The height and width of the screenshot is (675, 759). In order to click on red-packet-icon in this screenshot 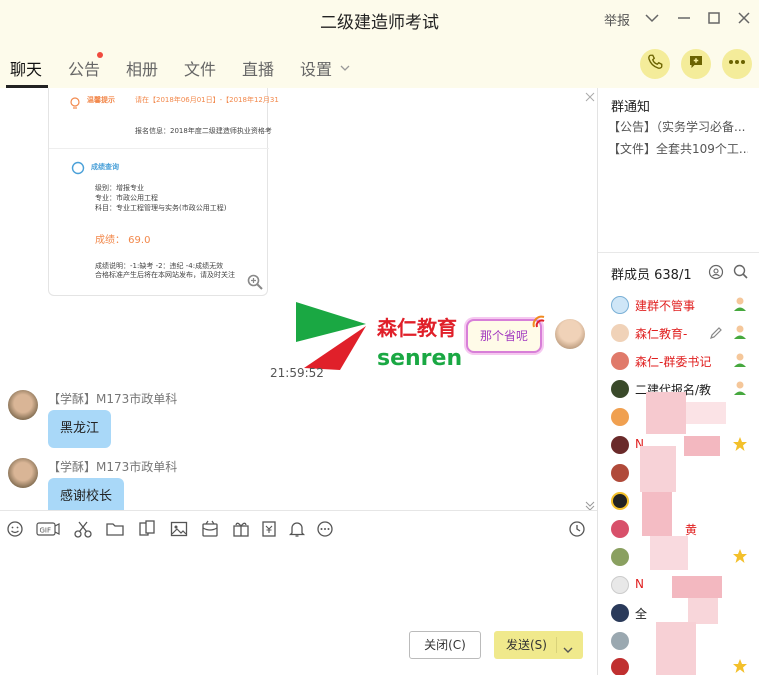, I will do `click(210, 529)`.